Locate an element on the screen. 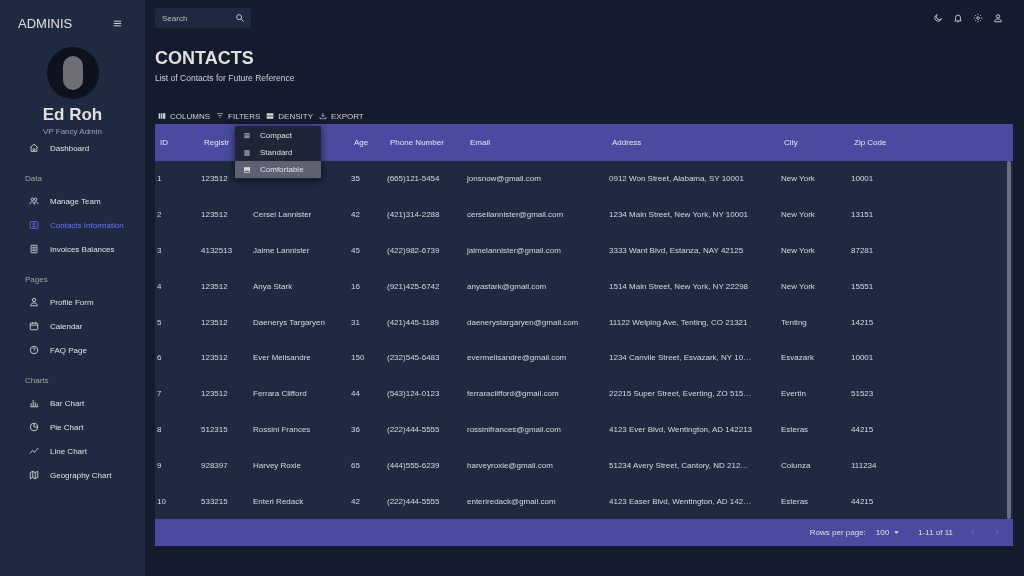 The image size is (1024, 576). column-header: ID is located at coordinates (182, 142).